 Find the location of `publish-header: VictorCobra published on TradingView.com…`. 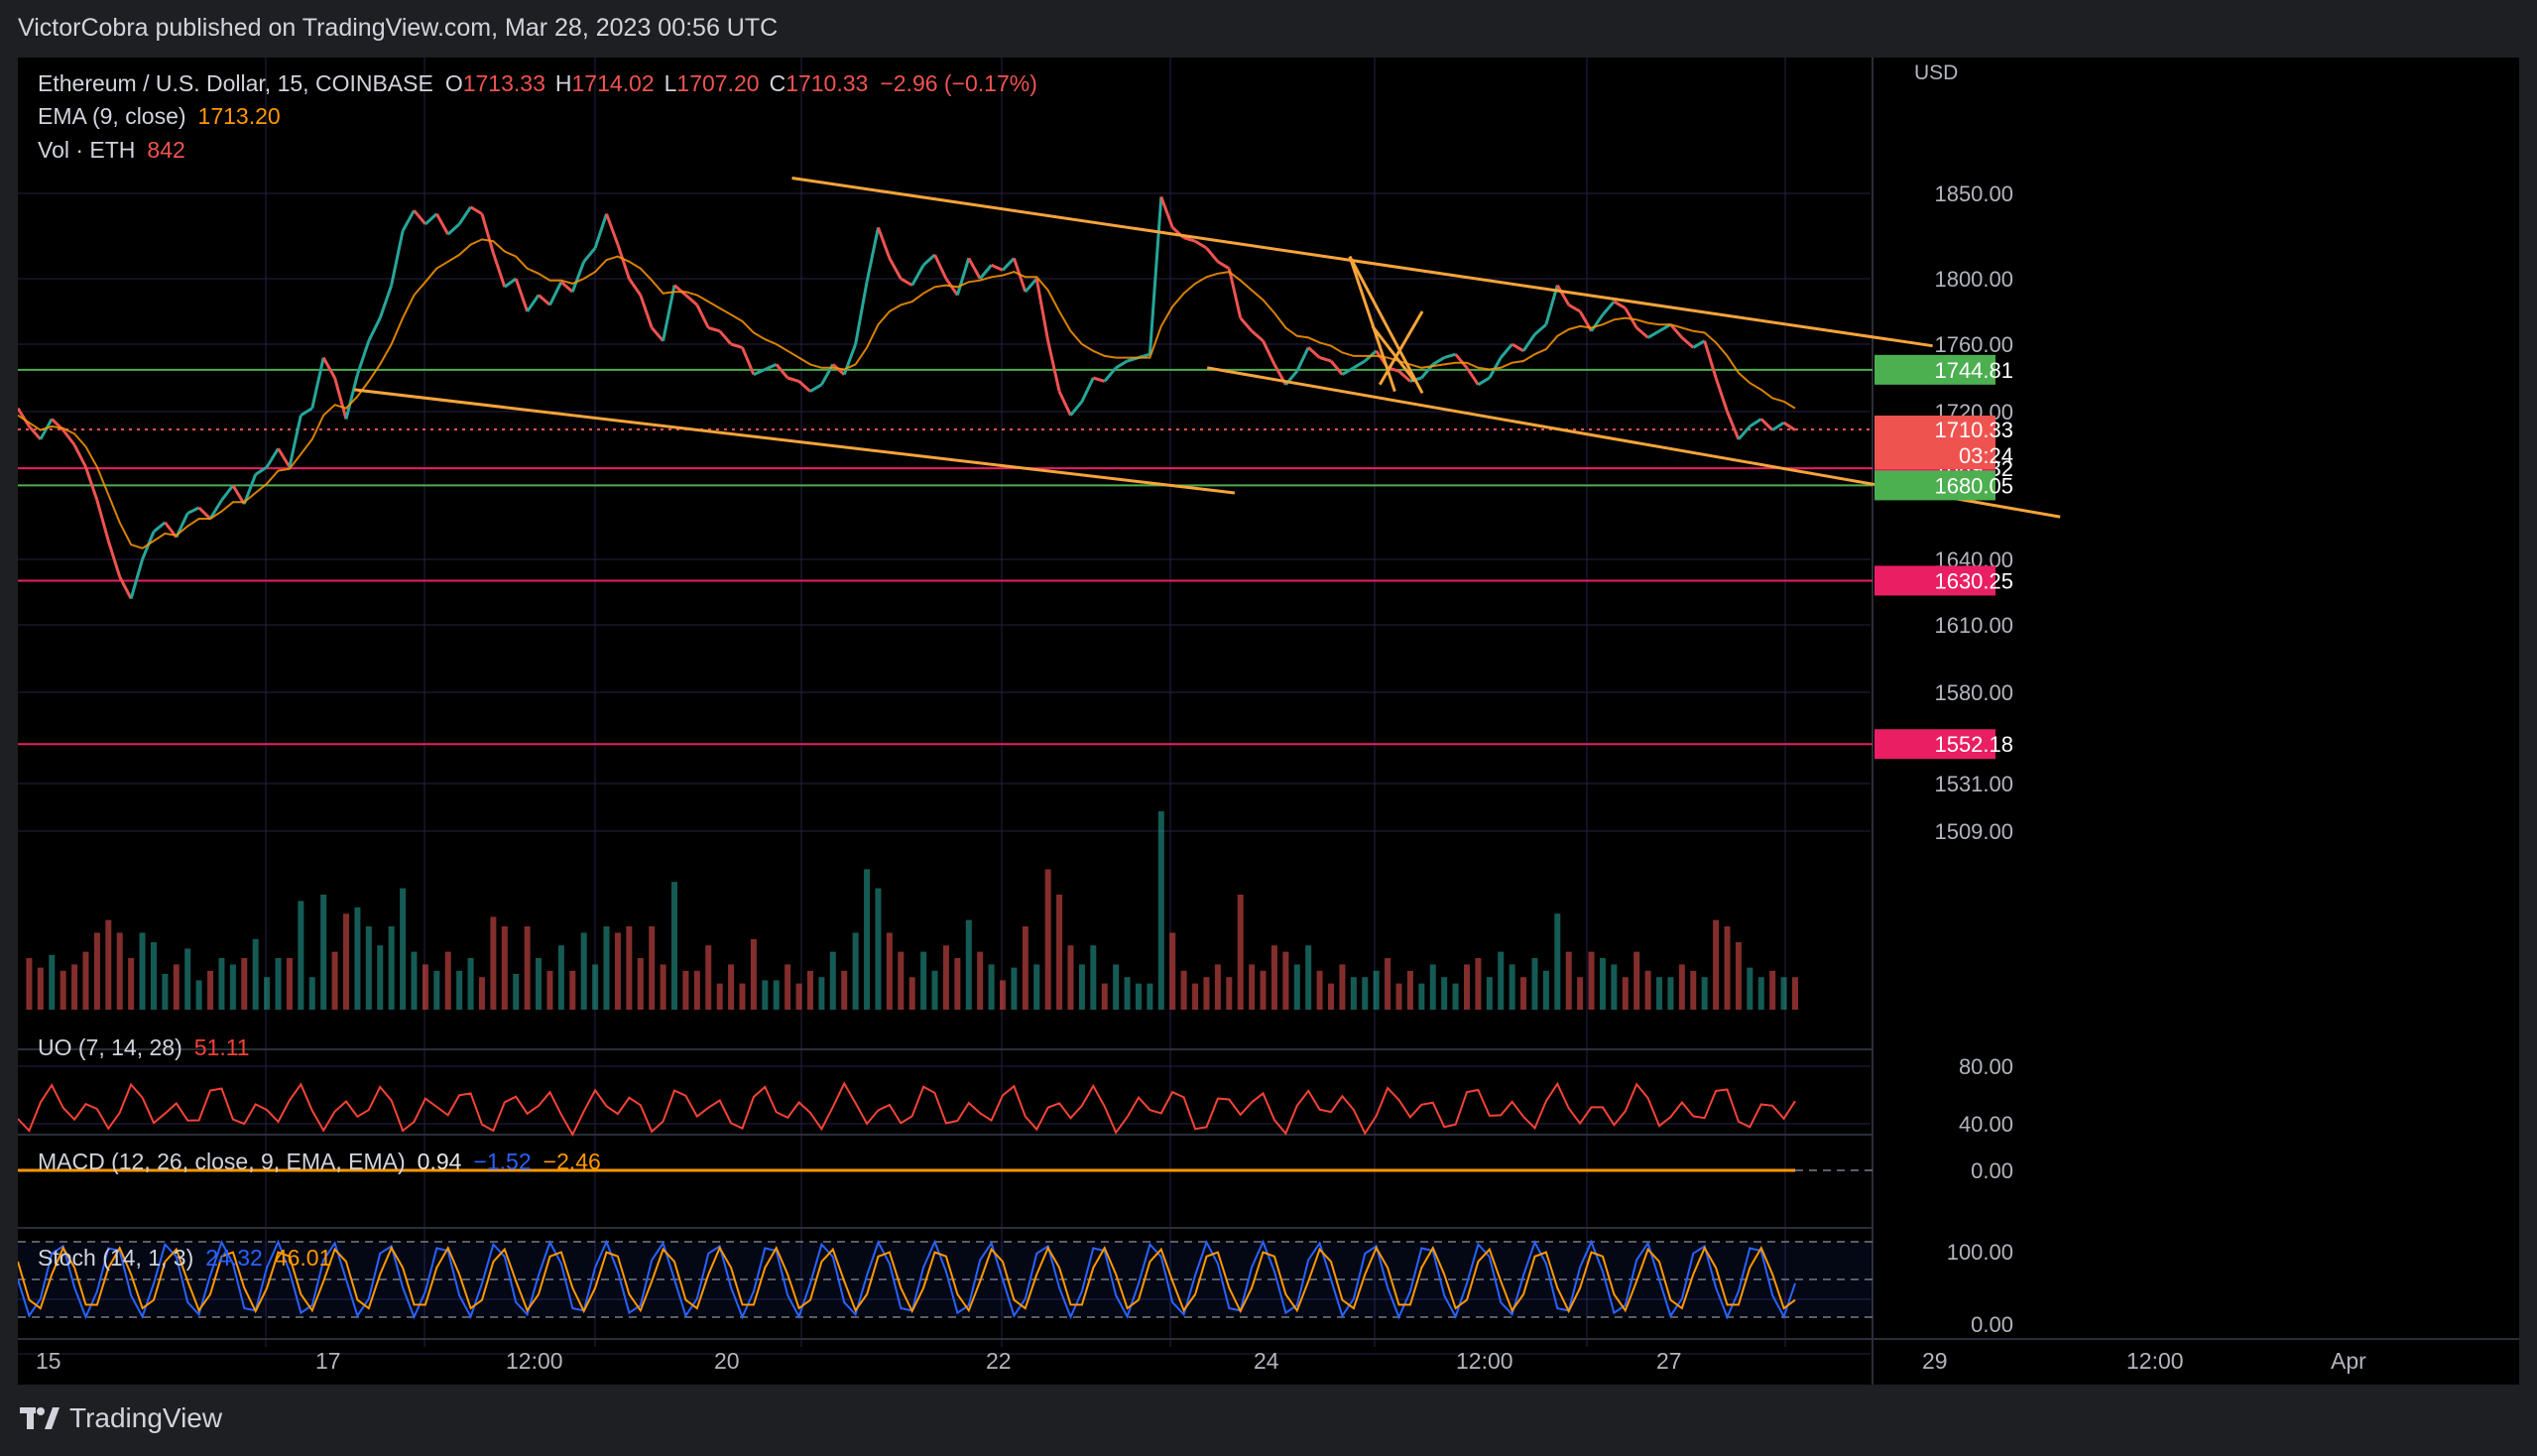

publish-header: VictorCobra published on TradingView.com… is located at coordinates (1268, 29).